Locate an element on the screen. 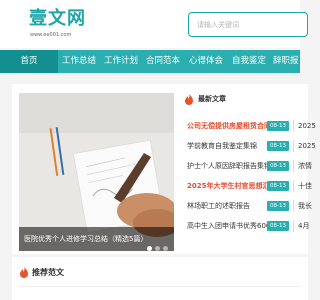  search-box is located at coordinates (248, 24).